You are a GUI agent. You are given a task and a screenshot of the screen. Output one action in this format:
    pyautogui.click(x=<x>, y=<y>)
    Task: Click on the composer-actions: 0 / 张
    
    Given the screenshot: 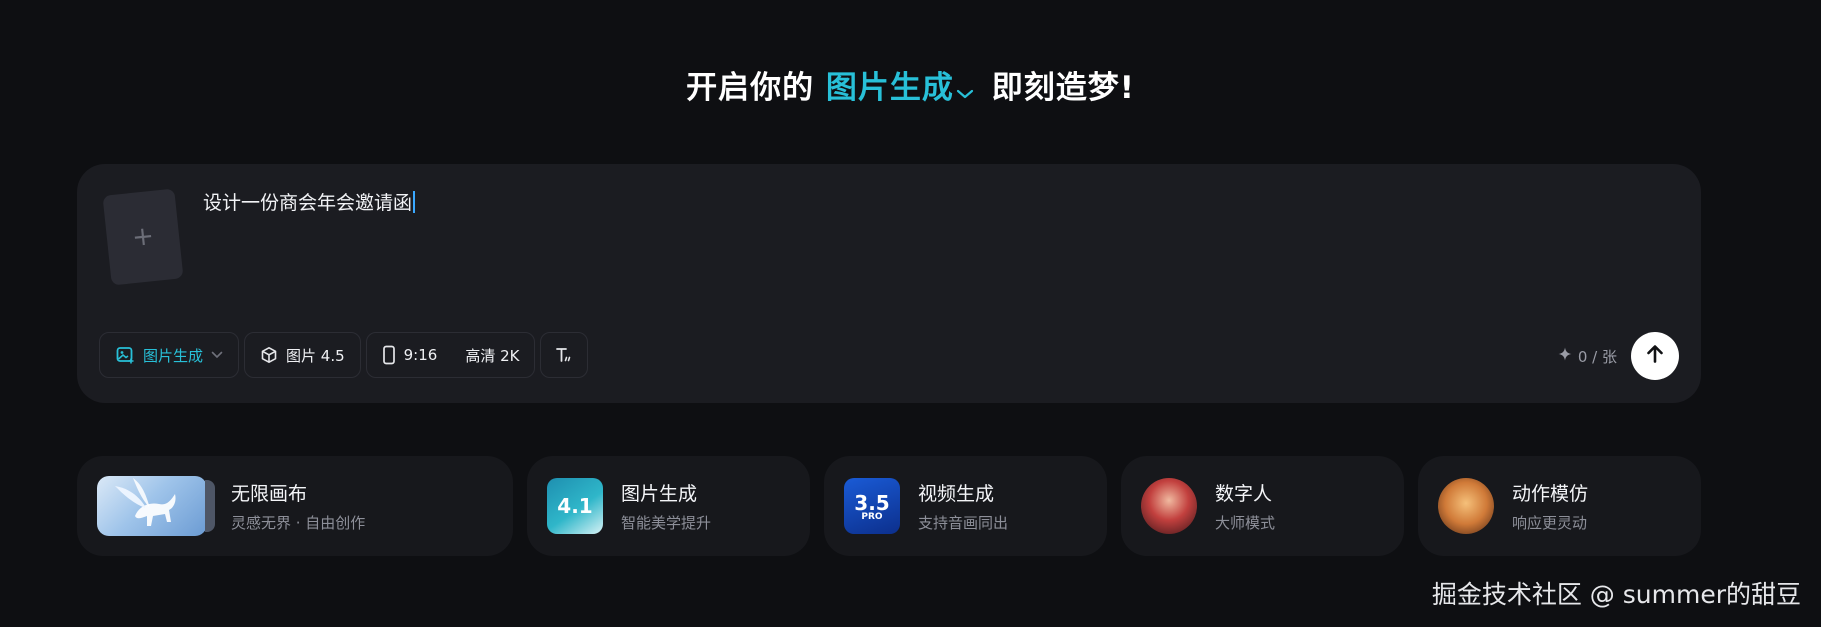 What is the action you would take?
    pyautogui.click(x=1618, y=356)
    